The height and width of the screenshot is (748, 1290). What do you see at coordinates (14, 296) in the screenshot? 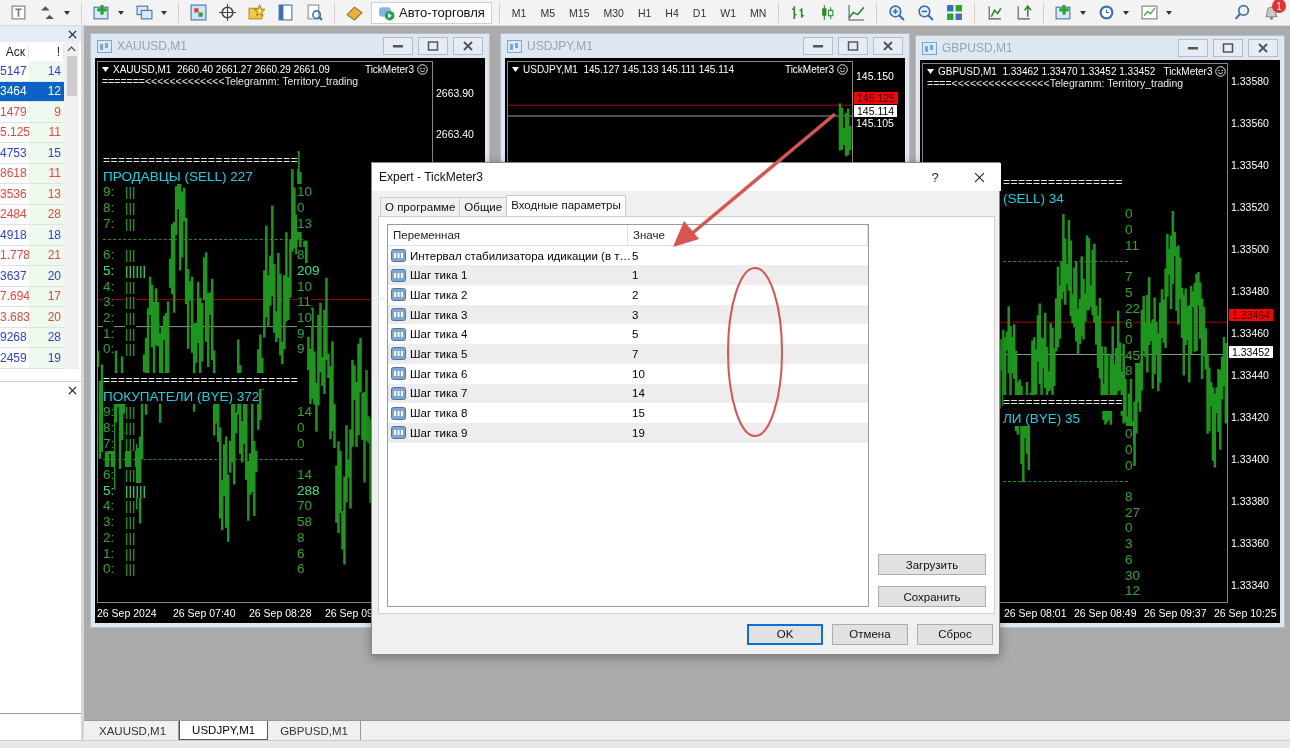
I see `ask-price: 7.694` at bounding box center [14, 296].